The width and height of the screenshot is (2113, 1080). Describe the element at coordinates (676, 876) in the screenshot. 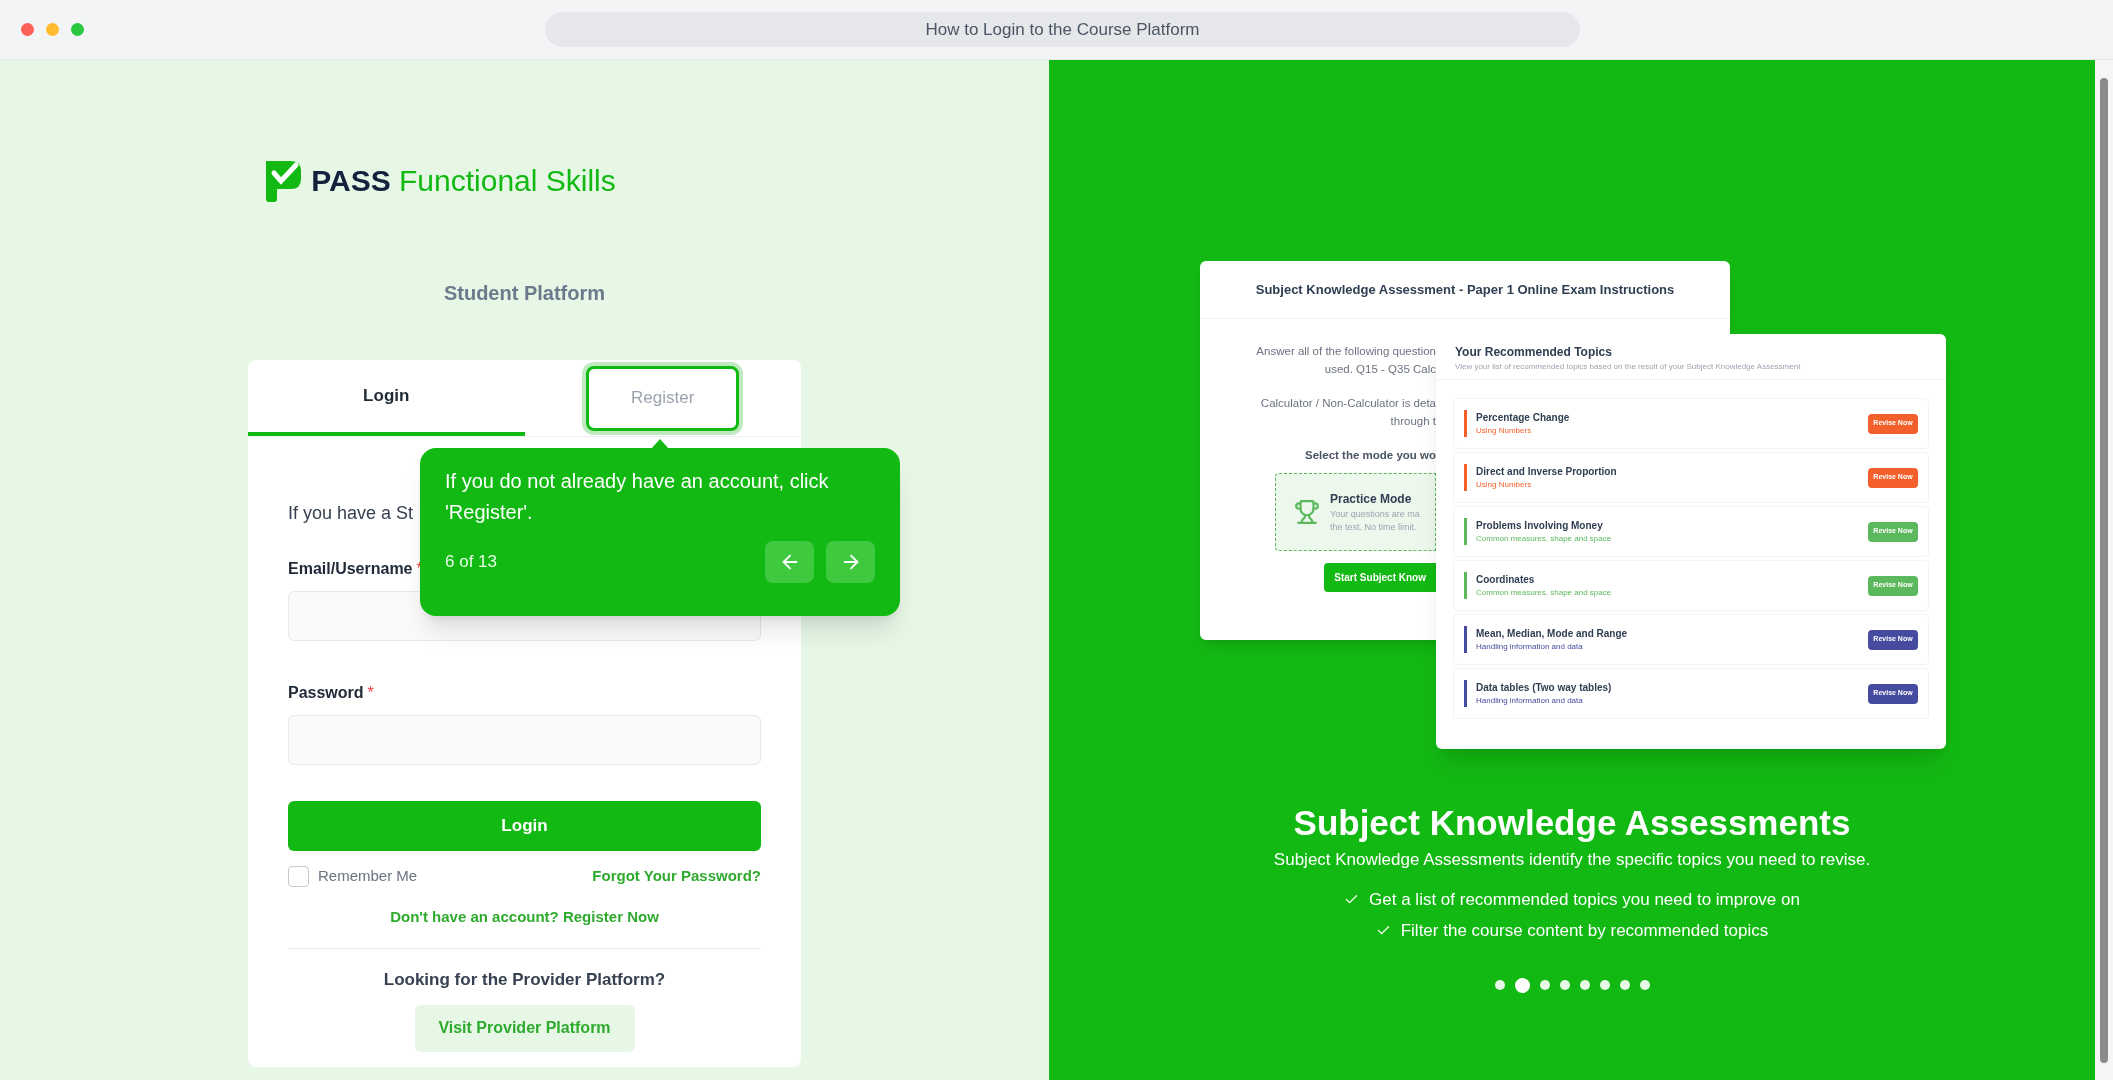

I see `forgot-password-link: Forgot Your Password?` at that location.